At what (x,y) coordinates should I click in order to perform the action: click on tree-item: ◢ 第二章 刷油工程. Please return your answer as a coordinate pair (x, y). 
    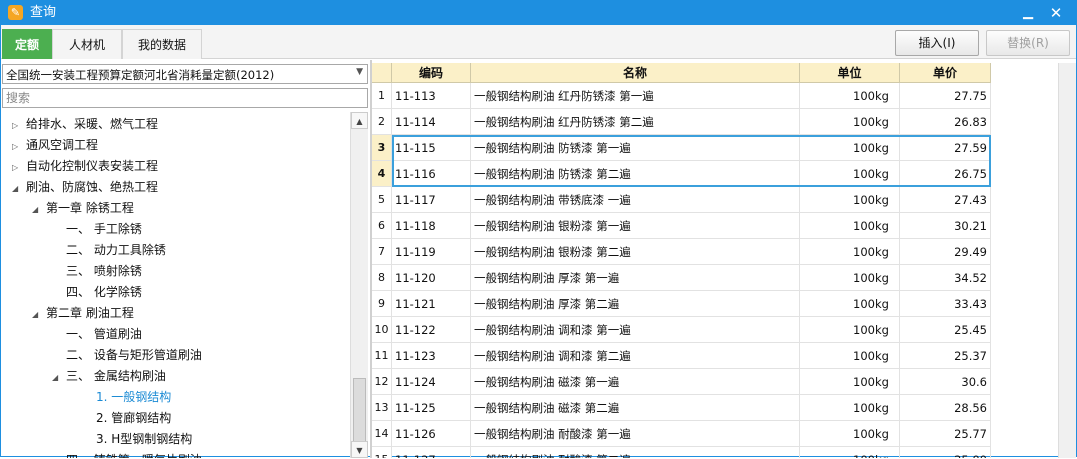
    Looking at the image, I should click on (83, 313).